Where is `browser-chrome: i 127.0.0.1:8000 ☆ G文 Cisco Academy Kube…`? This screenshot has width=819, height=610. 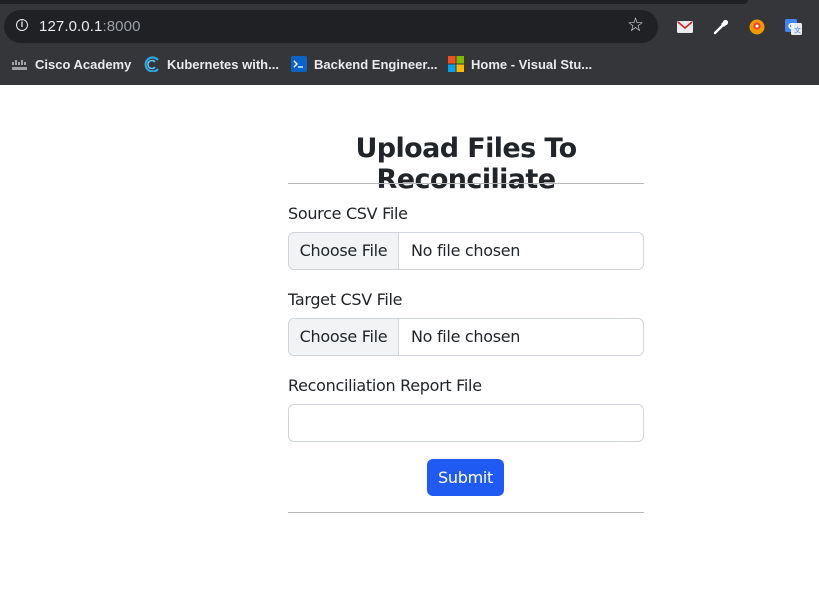 browser-chrome: i 127.0.0.1:8000 ☆ G文 Cisco Academy Kube… is located at coordinates (409, 42).